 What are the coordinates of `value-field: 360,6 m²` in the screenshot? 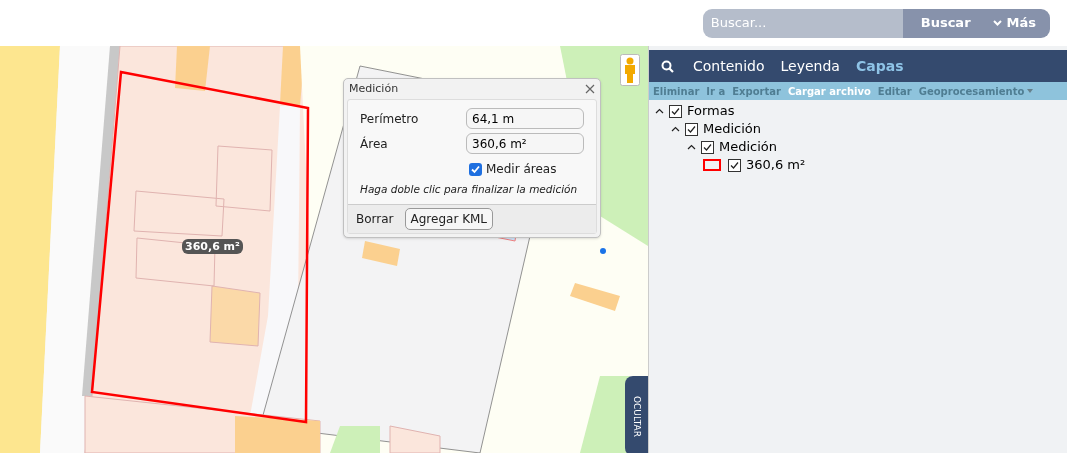 It's located at (525, 143).